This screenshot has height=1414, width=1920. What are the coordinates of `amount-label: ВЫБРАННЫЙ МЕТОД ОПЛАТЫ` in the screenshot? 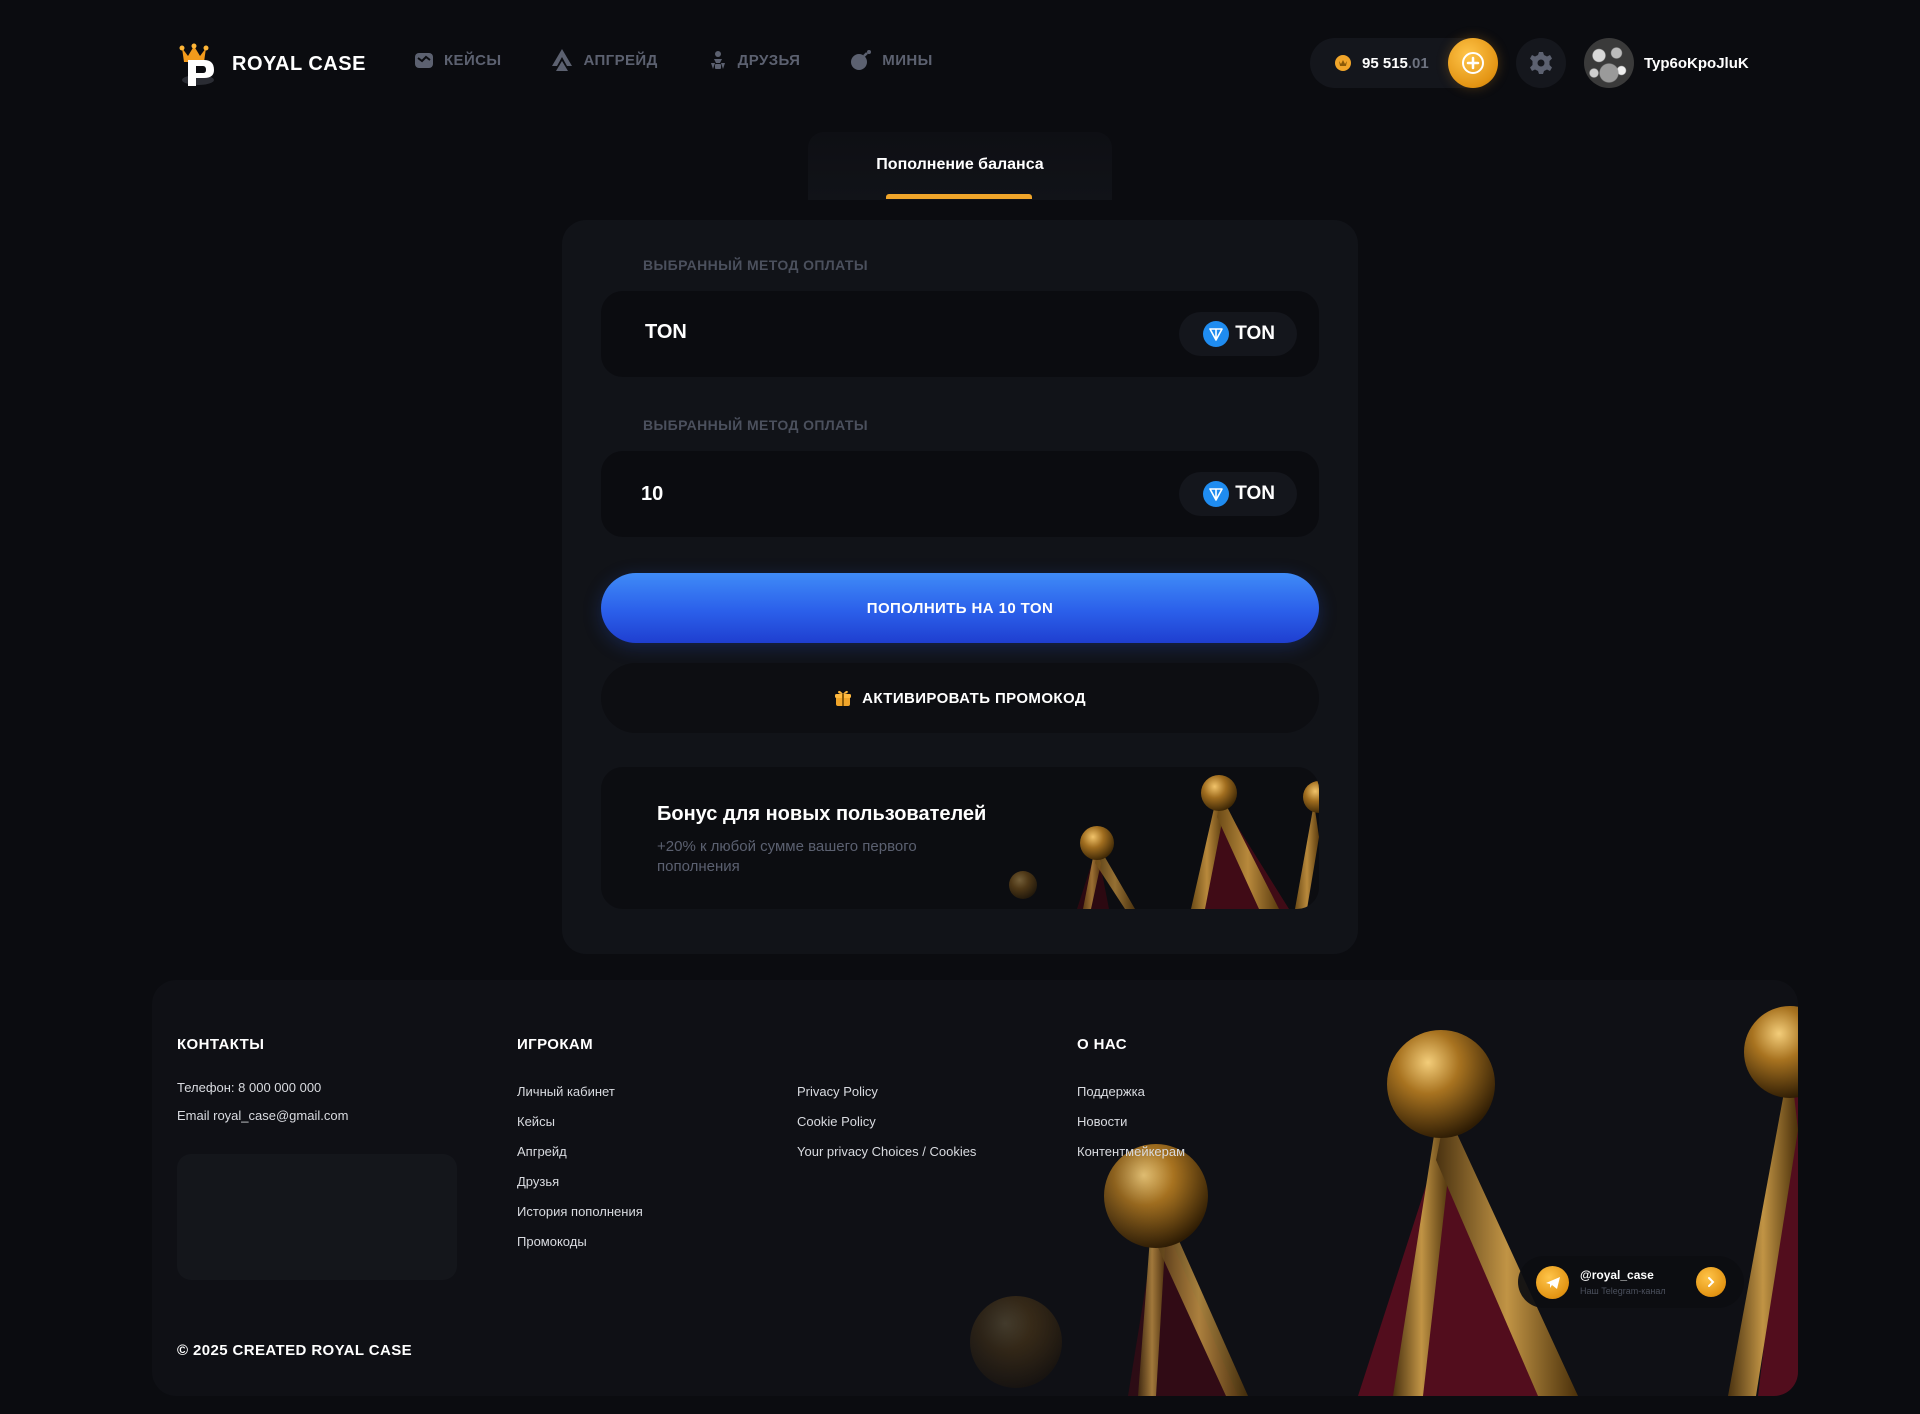 It's located at (755, 425).